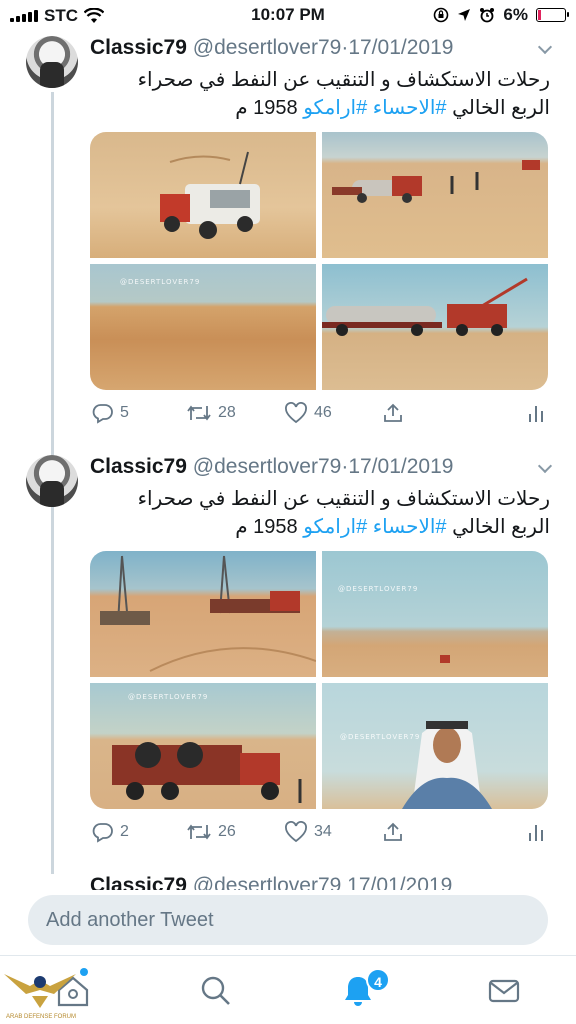 This screenshot has height=1024, width=576. I want to click on search-icon, so click(215, 990).